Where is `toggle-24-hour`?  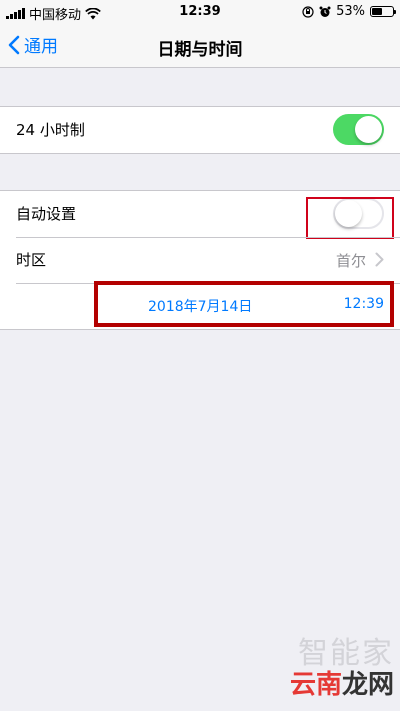 toggle-24-hour is located at coordinates (358, 129).